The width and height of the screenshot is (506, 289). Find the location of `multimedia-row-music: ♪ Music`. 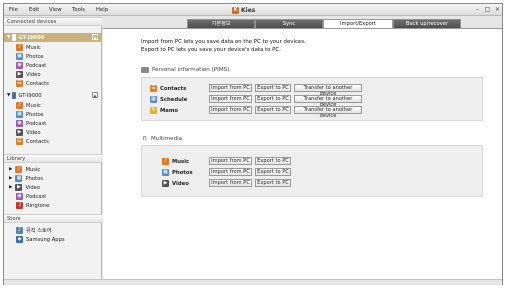

multimedia-row-music: ♪ Music is located at coordinates (175, 161).